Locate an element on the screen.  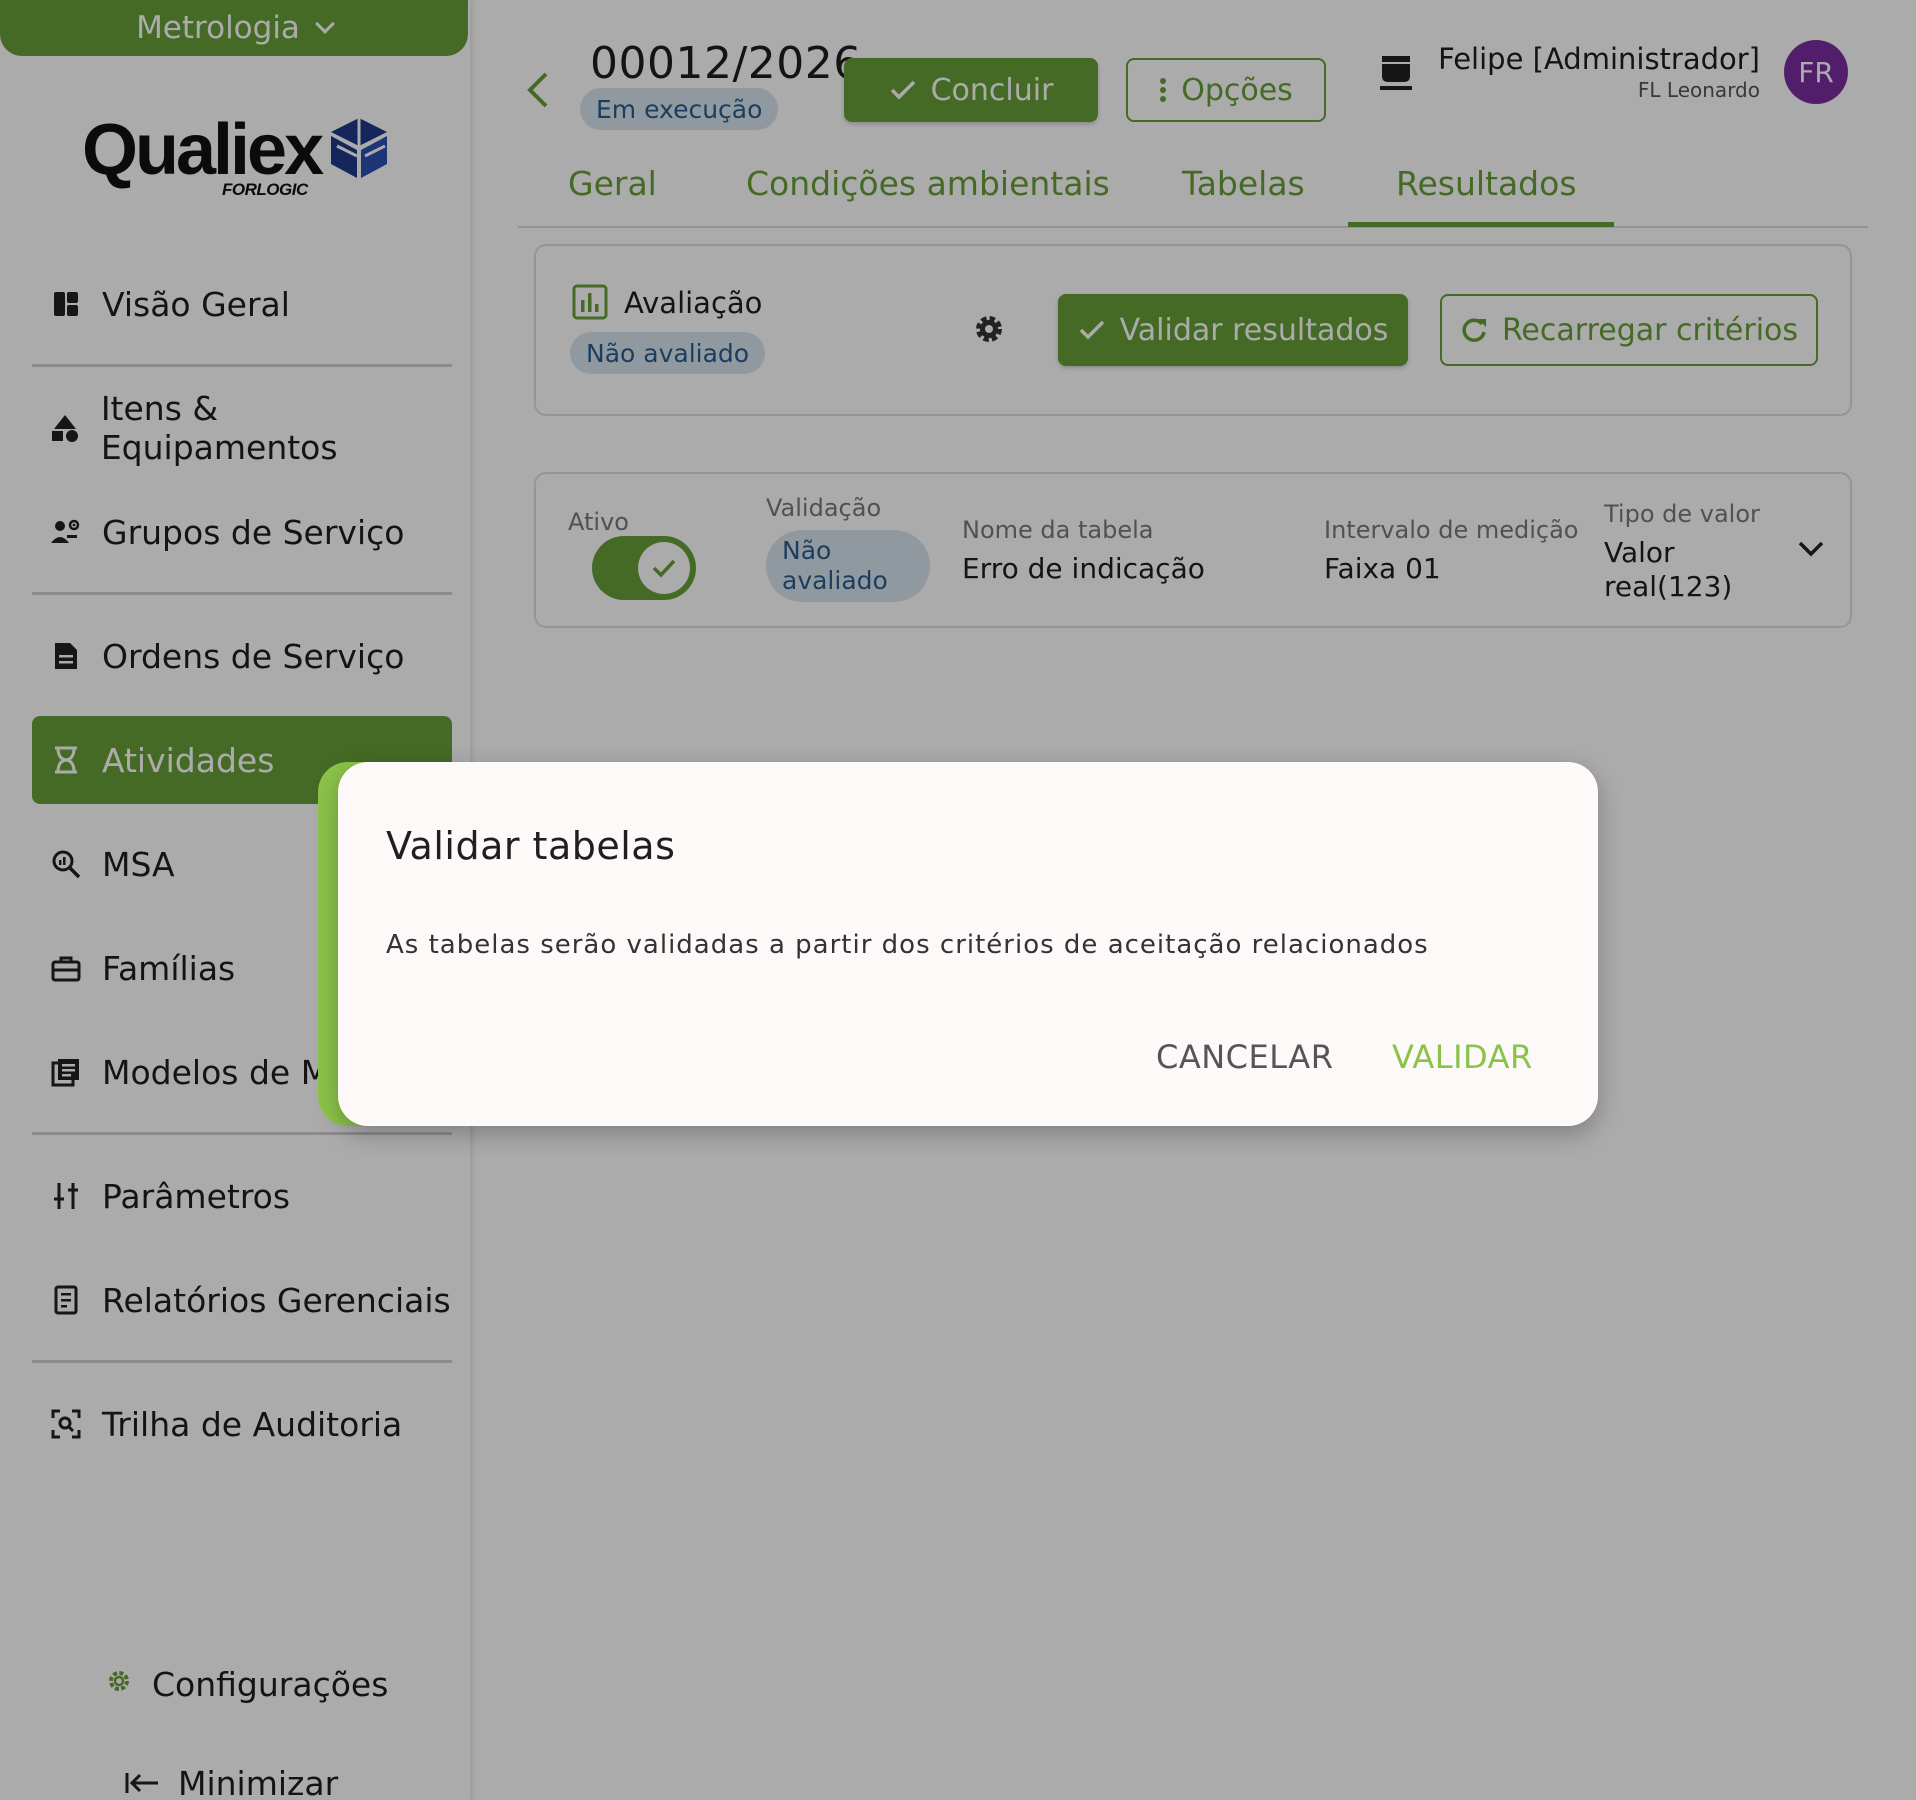
dialog-title: Validar tabelas is located at coordinates (531, 846).